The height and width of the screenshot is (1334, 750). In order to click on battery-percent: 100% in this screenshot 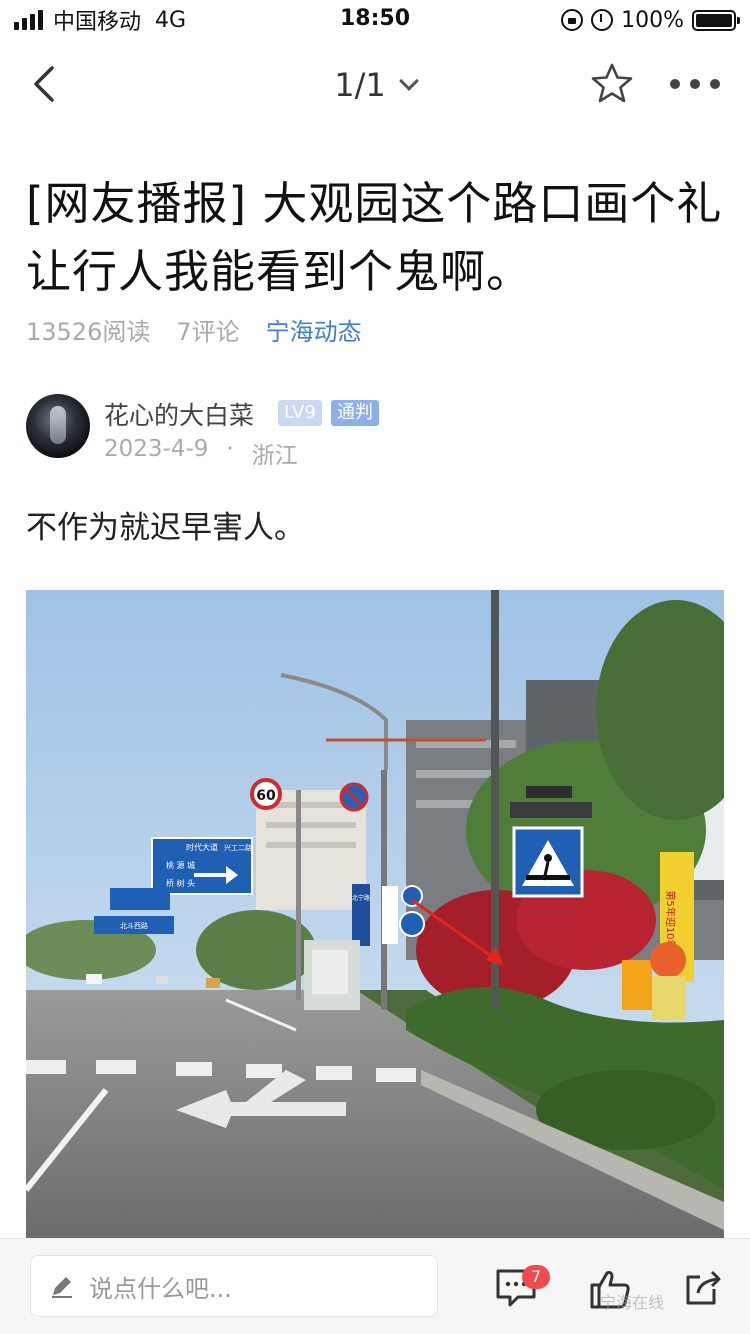, I will do `click(652, 20)`.